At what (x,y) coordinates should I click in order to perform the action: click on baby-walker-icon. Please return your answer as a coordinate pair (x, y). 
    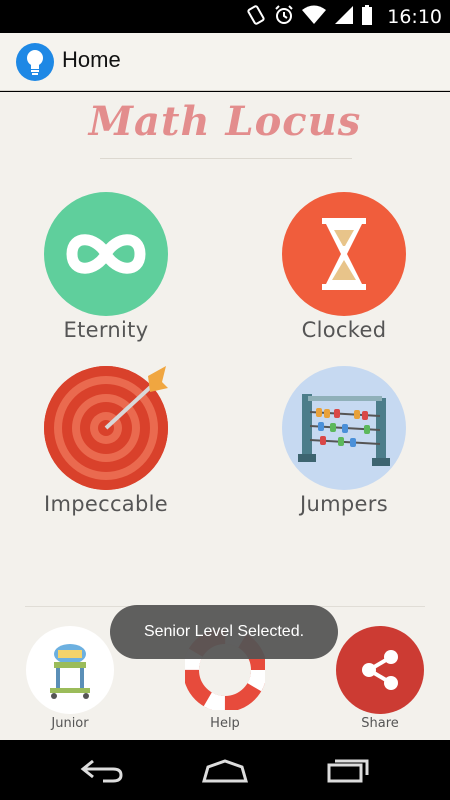
    Looking at the image, I should click on (70, 670).